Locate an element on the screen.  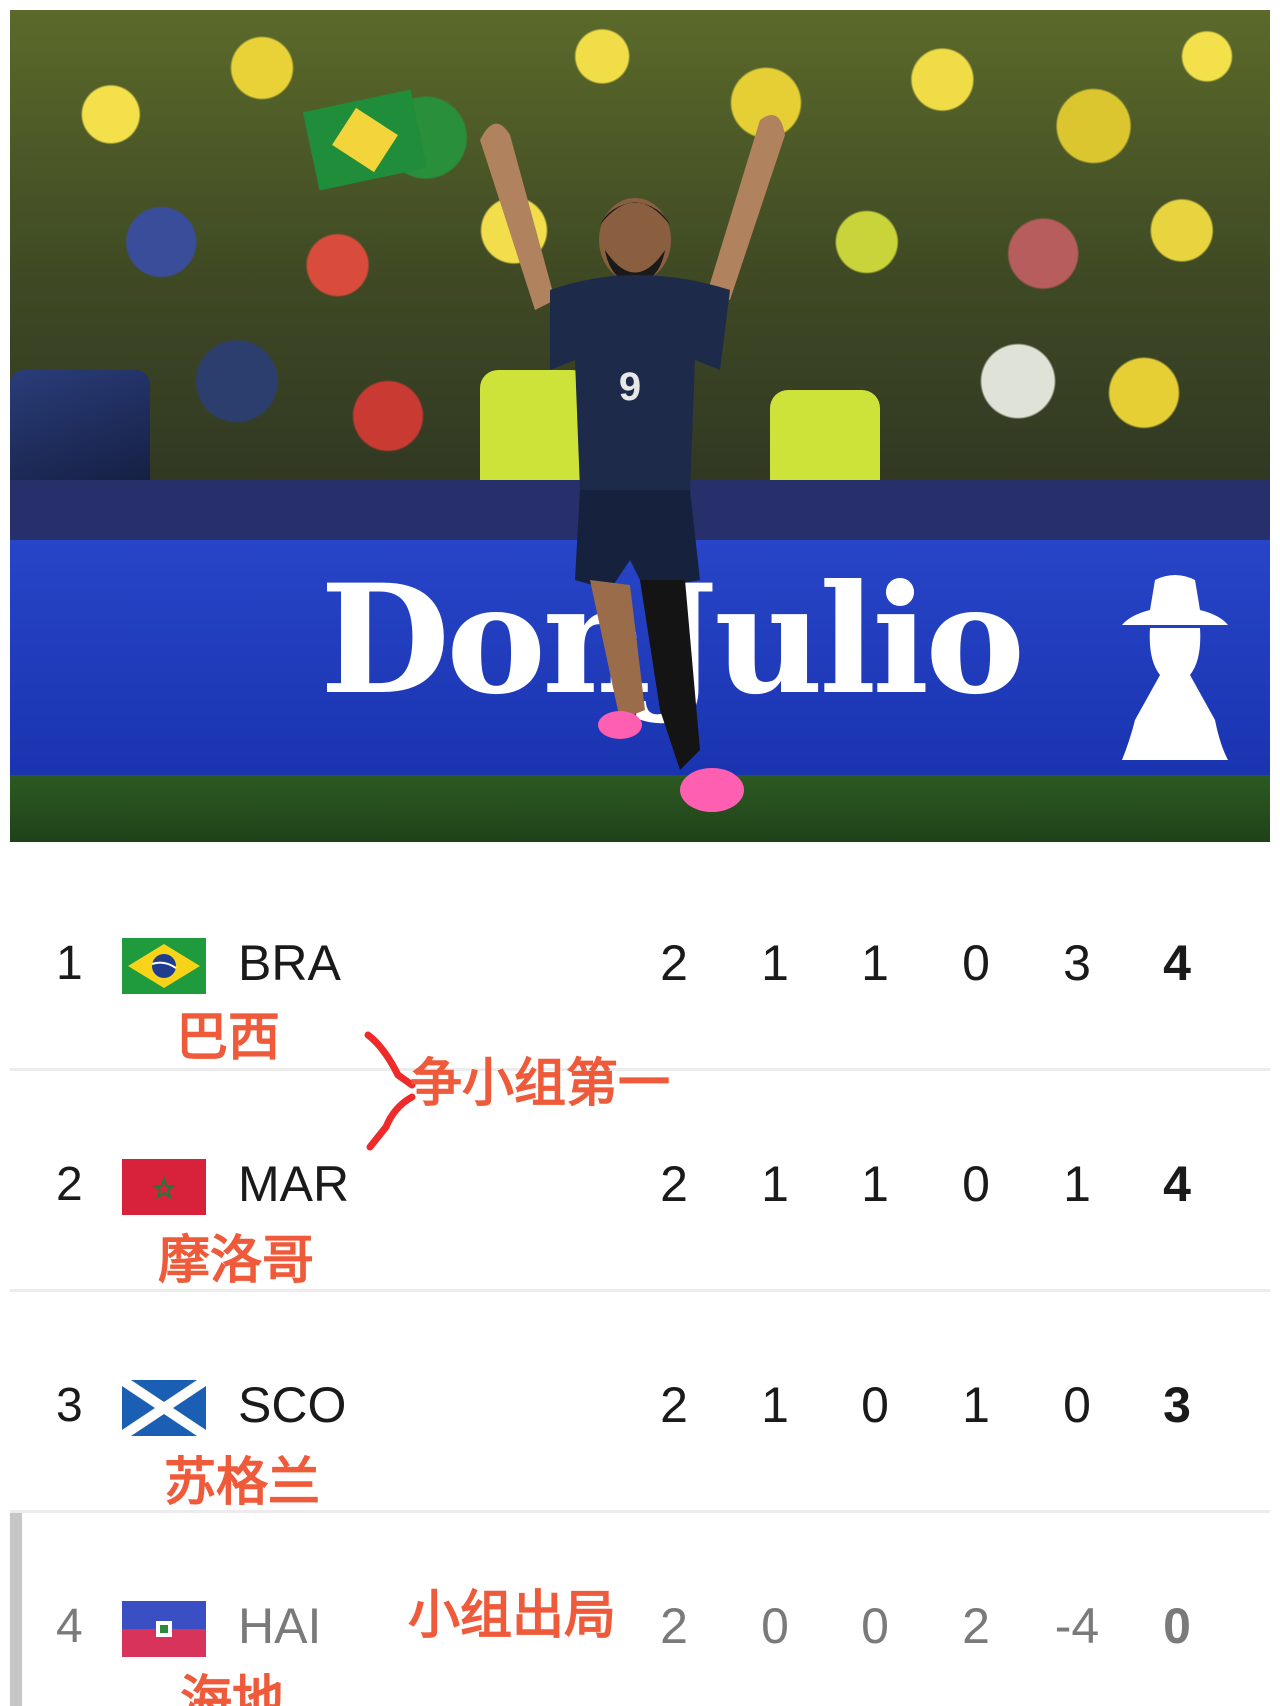
rank: 2 is located at coordinates (69, 1184).